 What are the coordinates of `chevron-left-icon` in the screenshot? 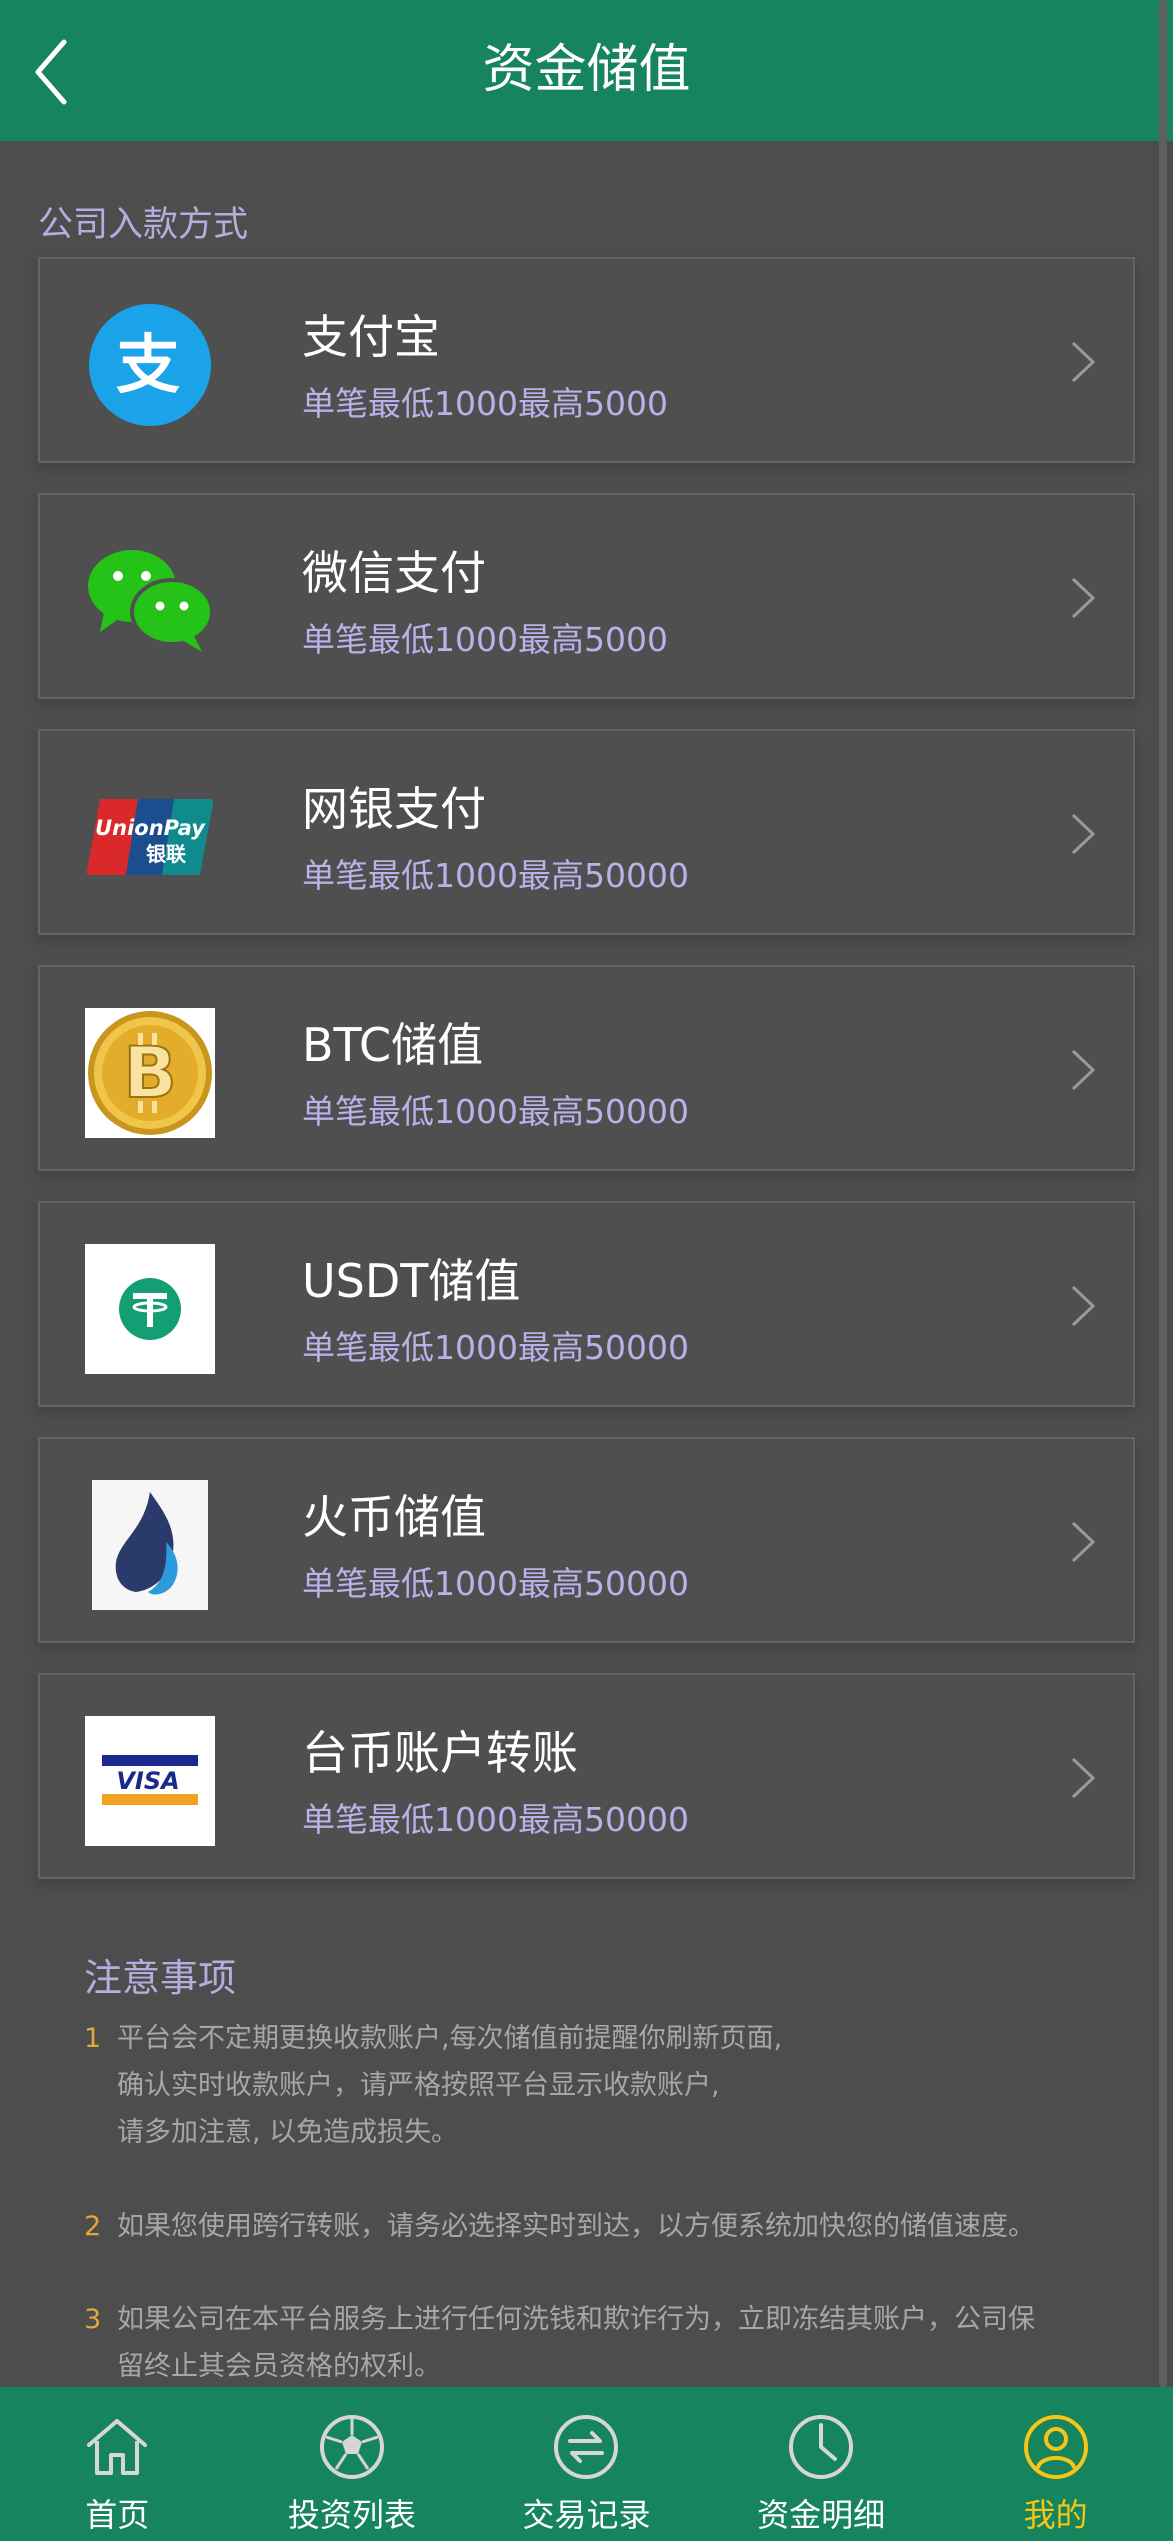 It's located at (51, 72).